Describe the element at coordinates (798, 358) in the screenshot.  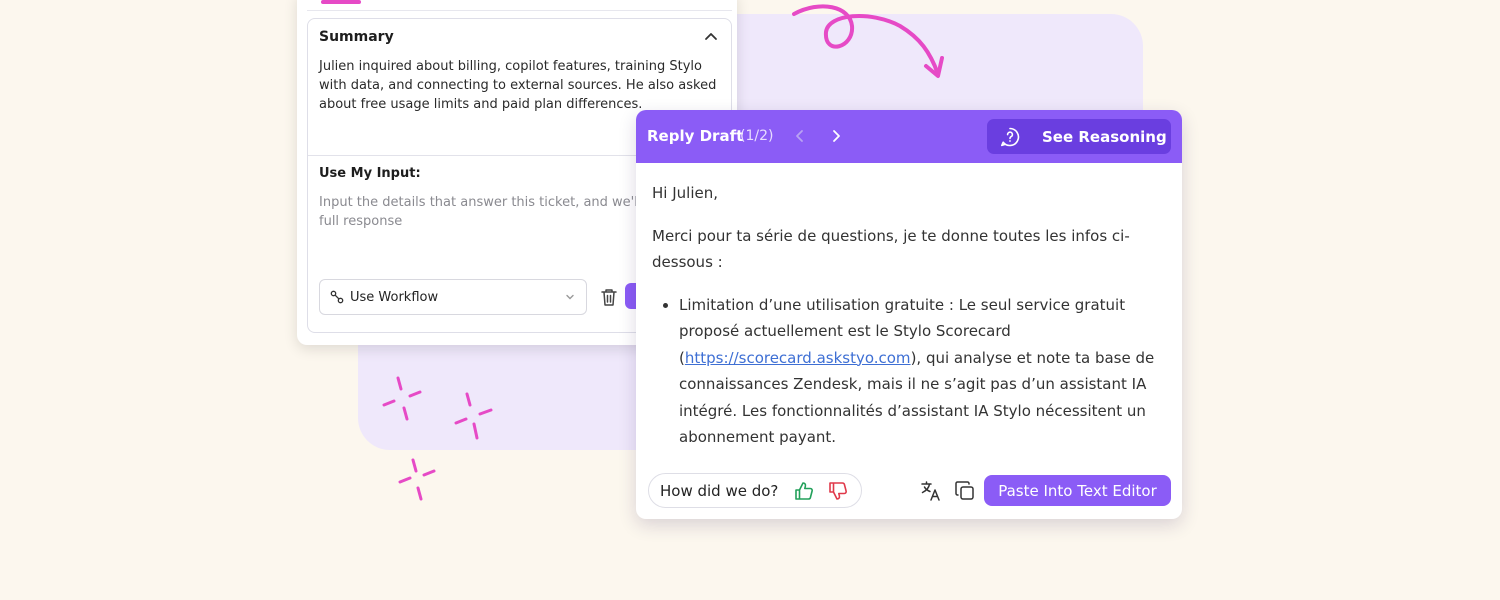
I see `scorecard-link: https://scorecard.askstyo.com` at that location.